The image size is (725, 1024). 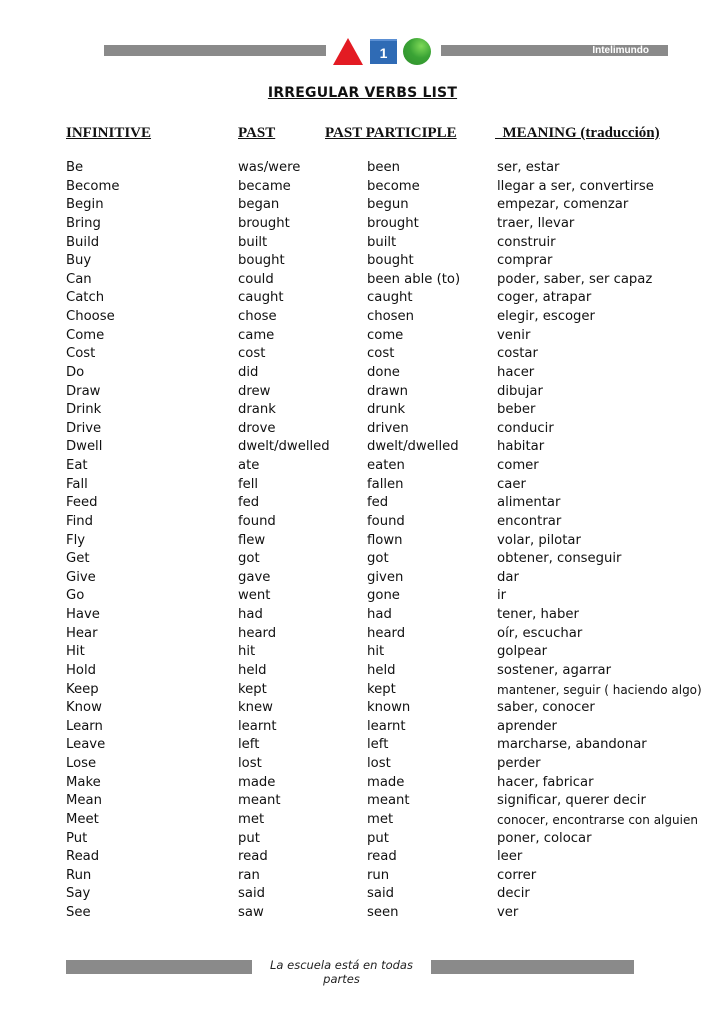 What do you see at coordinates (383, 596) in the screenshot?
I see `past-participle-cell: gone` at bounding box center [383, 596].